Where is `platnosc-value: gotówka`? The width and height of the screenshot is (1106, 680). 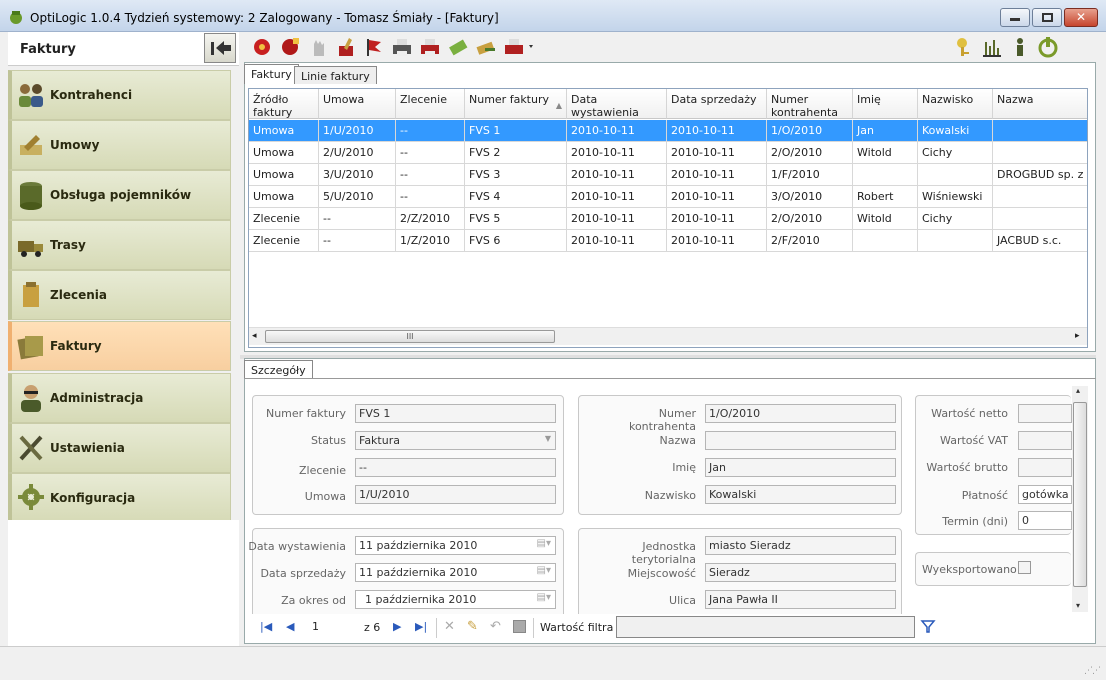
platnosc-value: gotówka is located at coordinates (1045, 494).